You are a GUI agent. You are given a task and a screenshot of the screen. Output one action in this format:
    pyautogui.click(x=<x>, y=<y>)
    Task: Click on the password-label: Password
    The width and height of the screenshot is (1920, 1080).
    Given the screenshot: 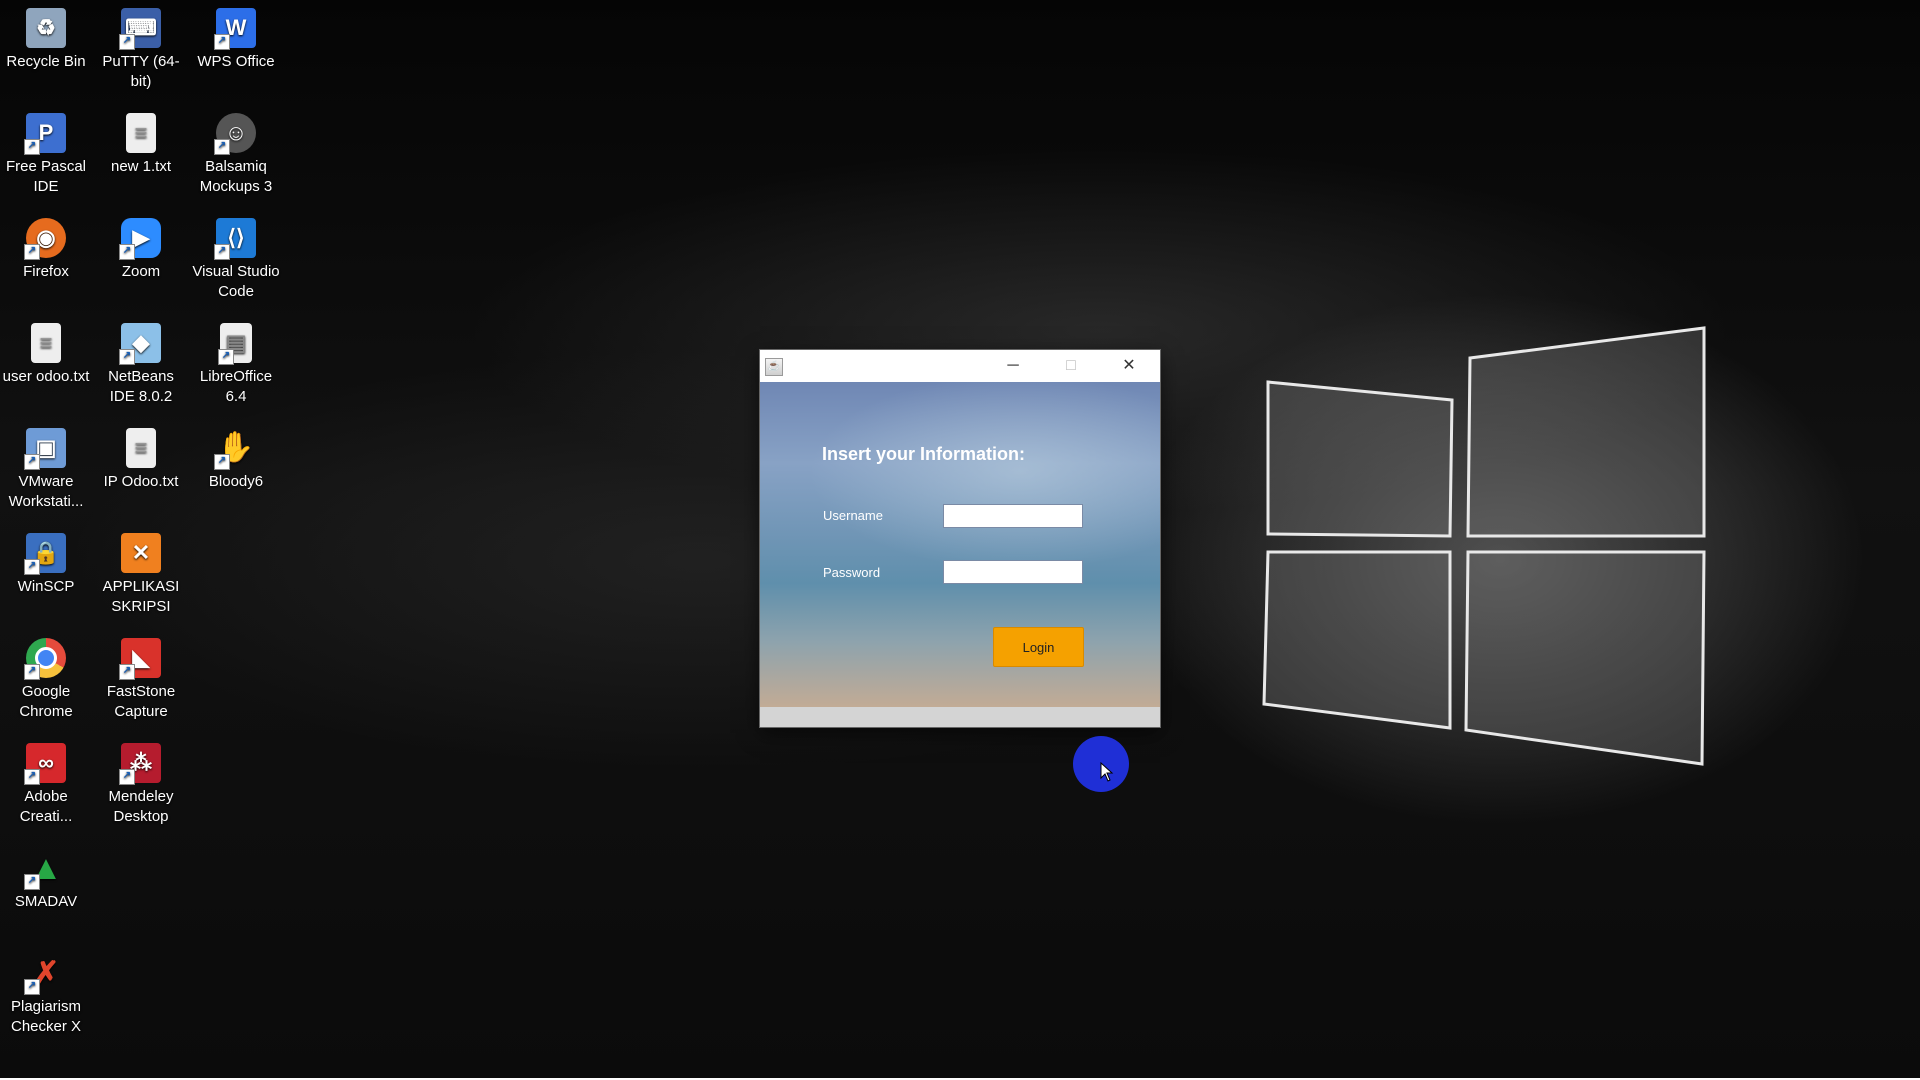 What is the action you would take?
    pyautogui.click(x=852, y=572)
    